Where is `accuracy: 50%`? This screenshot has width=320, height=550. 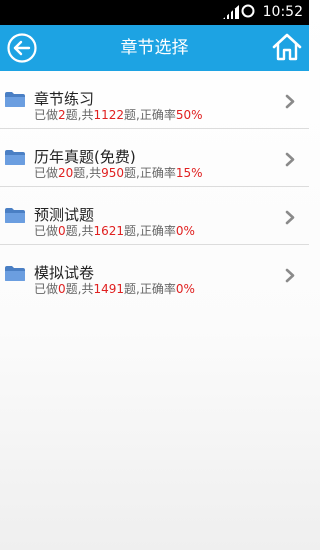 accuracy: 50% is located at coordinates (189, 115).